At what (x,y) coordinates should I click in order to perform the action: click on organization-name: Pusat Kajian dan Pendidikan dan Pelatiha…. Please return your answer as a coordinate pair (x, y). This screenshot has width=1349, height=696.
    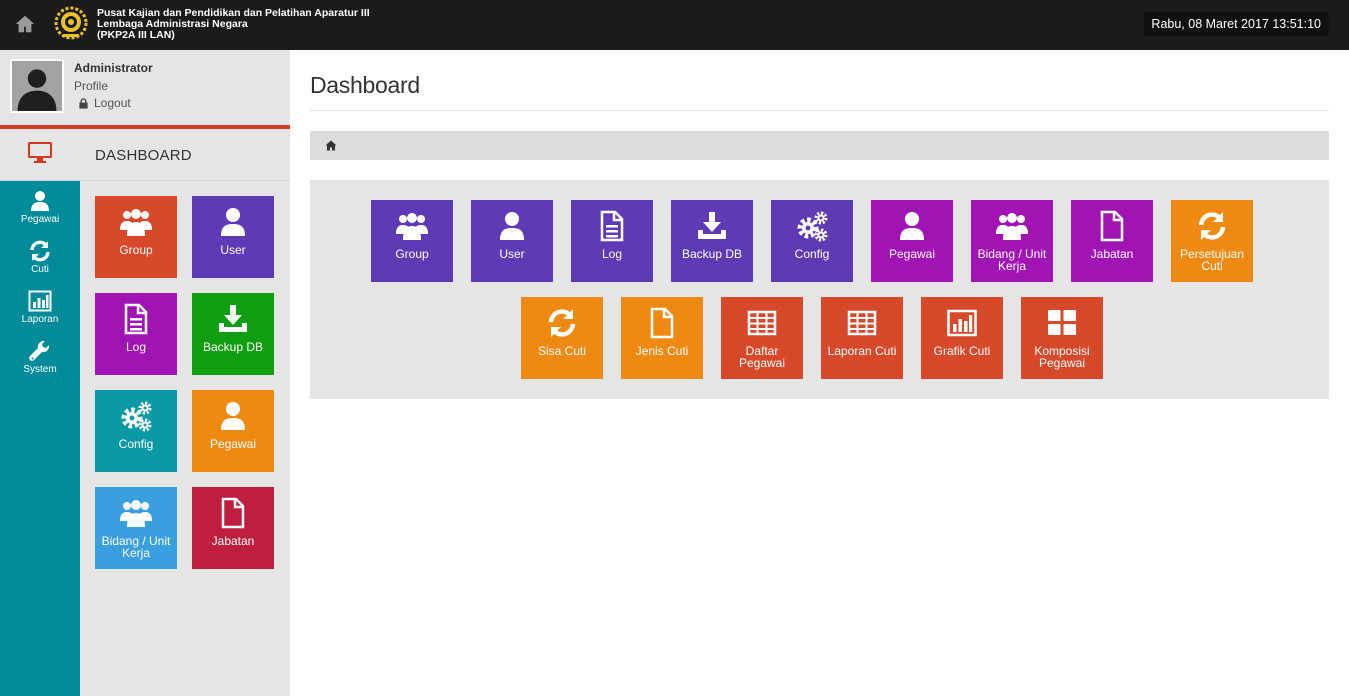
    Looking at the image, I should click on (233, 24).